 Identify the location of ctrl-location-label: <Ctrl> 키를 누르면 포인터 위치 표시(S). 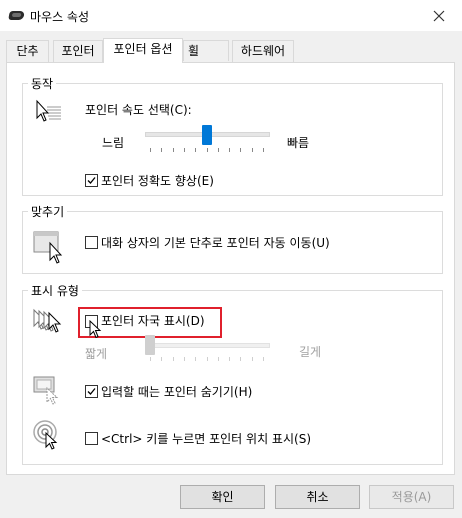
(206, 438).